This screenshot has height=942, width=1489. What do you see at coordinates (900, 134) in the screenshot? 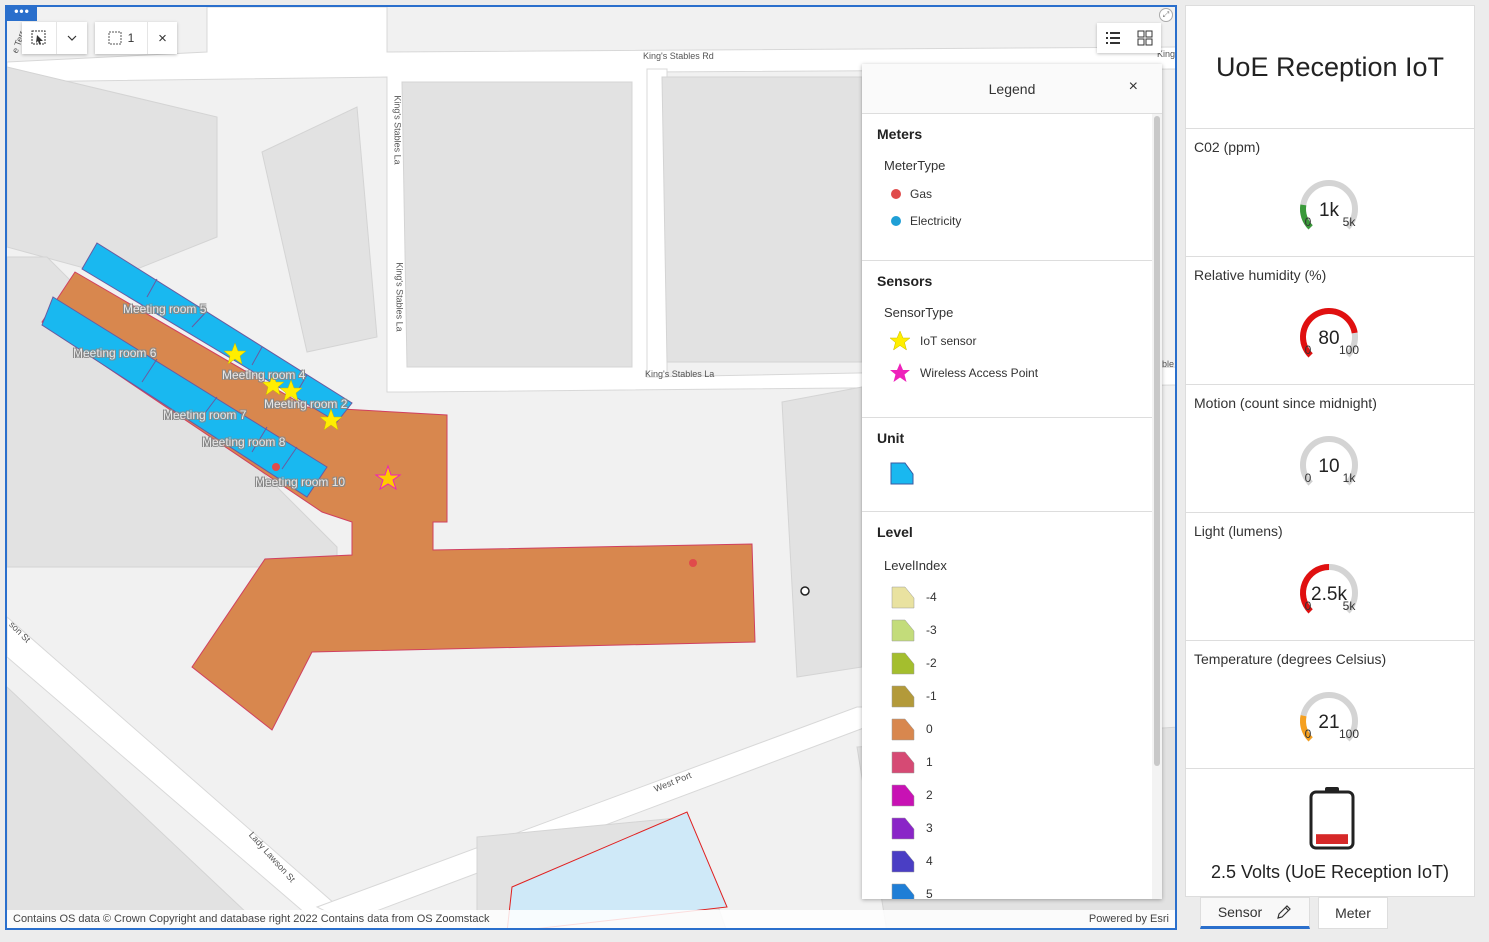
I see `legend-section-title: Meters` at bounding box center [900, 134].